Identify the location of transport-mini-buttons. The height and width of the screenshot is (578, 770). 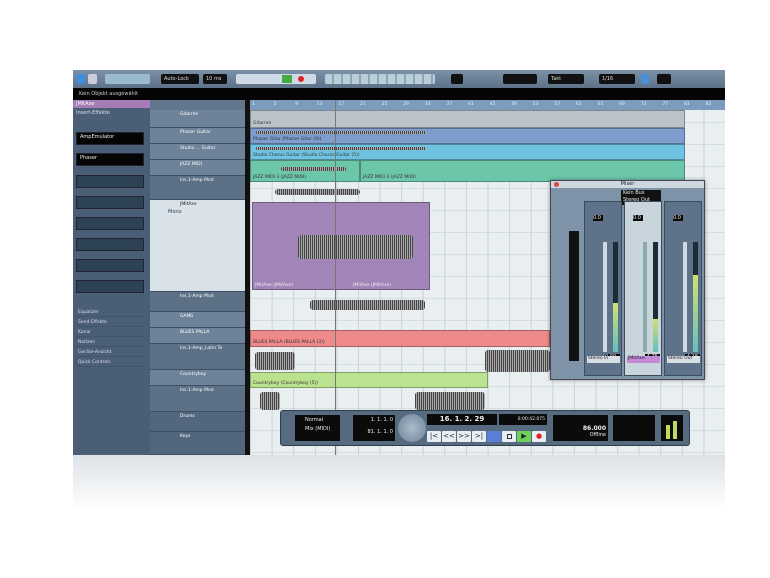
(276, 79).